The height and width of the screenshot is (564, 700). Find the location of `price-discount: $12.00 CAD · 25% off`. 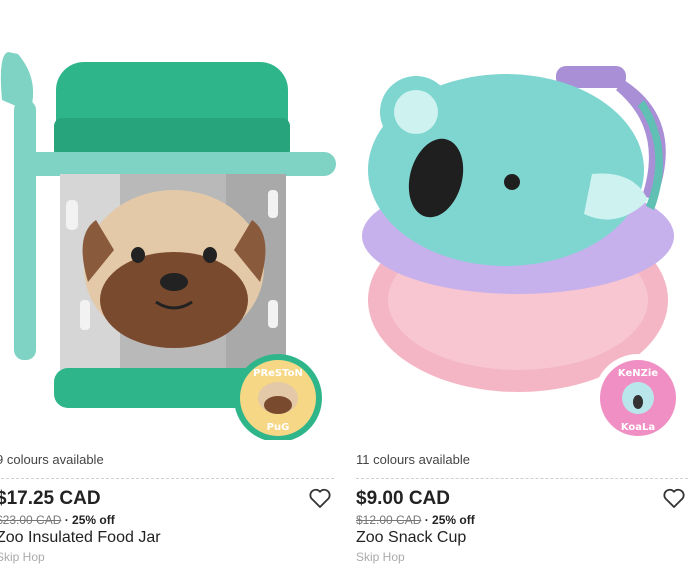

price-discount: $12.00 CAD · 25% off is located at coordinates (415, 520).